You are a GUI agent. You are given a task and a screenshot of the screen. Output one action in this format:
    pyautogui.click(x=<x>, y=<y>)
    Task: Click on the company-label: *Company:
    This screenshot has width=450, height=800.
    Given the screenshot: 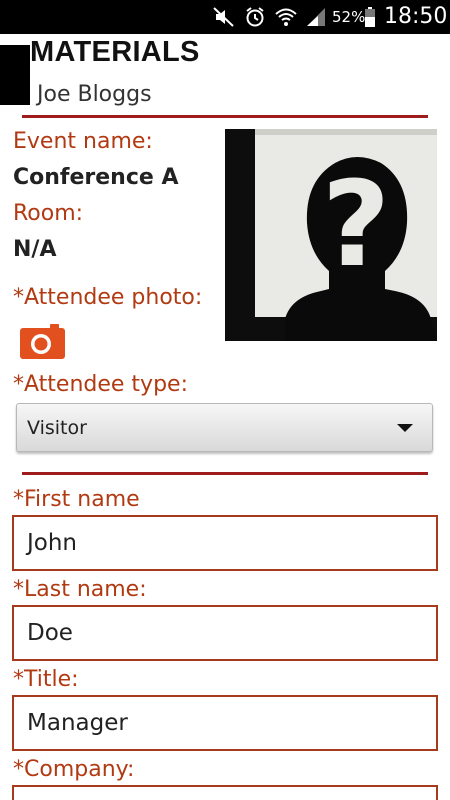 What is the action you would take?
    pyautogui.click(x=74, y=769)
    